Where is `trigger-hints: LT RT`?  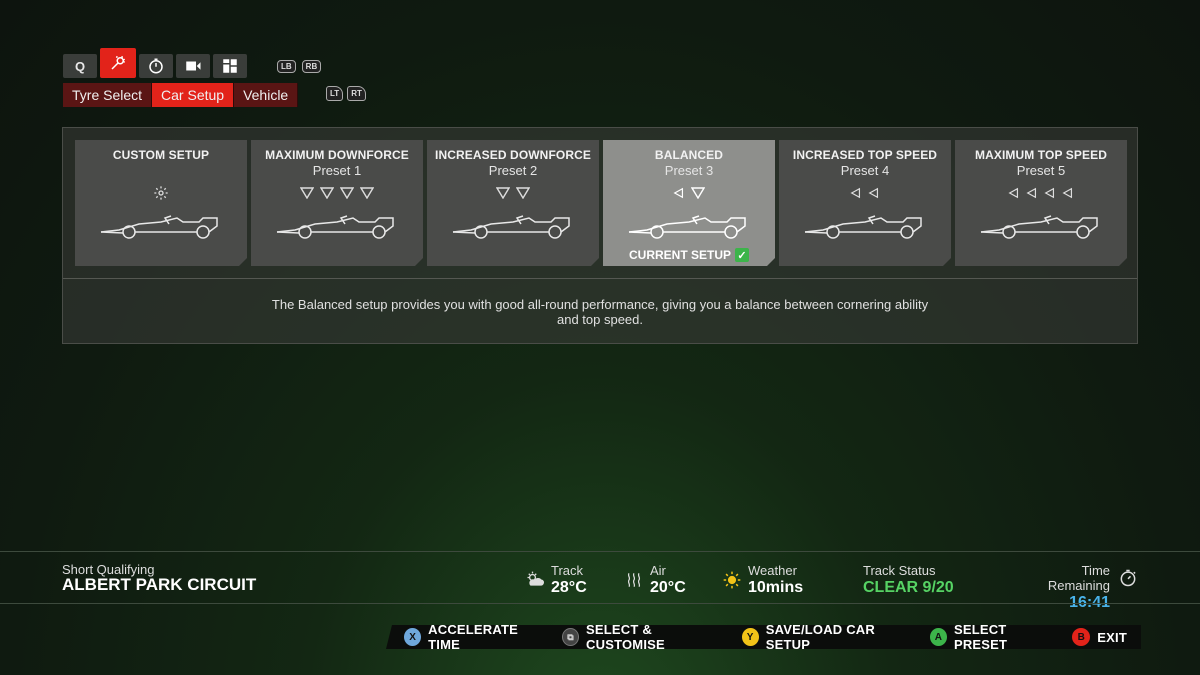
trigger-hints: LT RT is located at coordinates (346, 93).